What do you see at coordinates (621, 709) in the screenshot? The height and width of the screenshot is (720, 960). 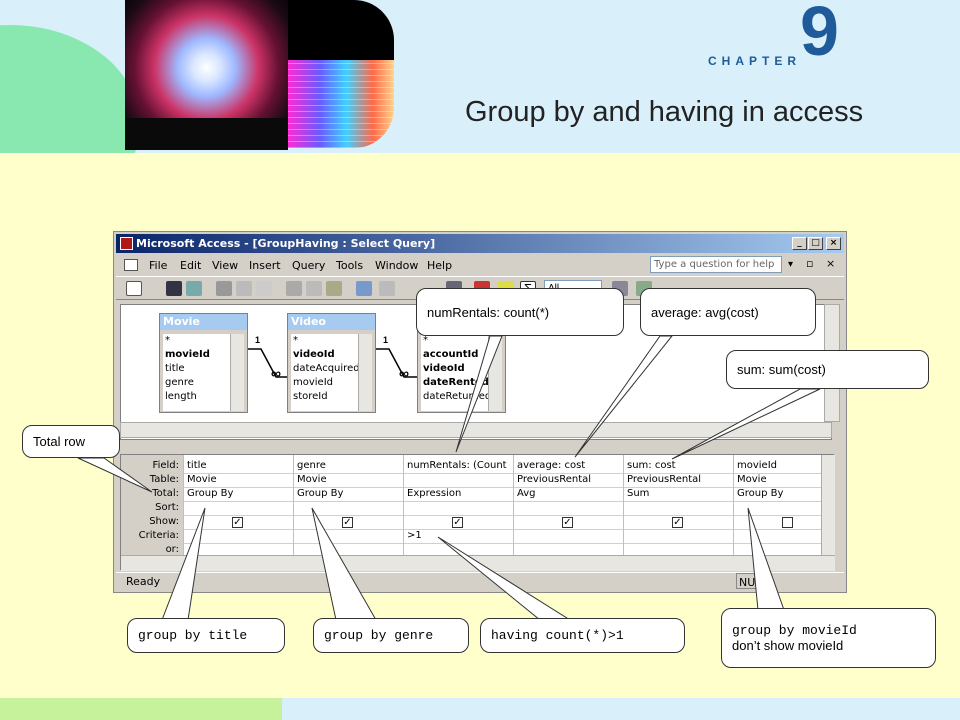 I see `footer-band-blue` at bounding box center [621, 709].